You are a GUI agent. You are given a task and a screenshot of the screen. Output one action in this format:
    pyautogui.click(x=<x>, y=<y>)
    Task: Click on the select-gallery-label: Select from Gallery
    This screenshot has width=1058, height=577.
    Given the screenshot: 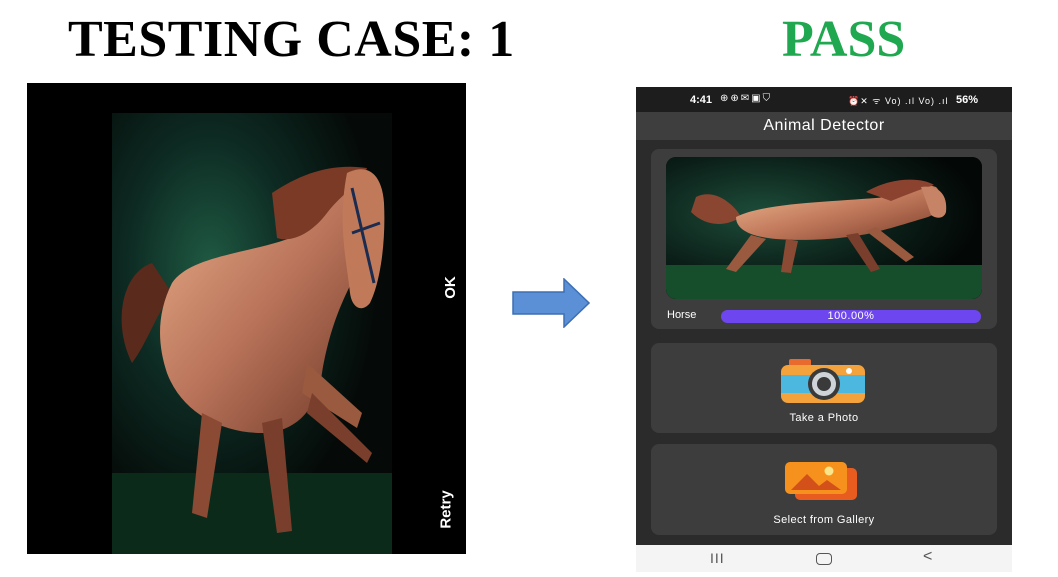 What is the action you would take?
    pyautogui.click(x=824, y=520)
    